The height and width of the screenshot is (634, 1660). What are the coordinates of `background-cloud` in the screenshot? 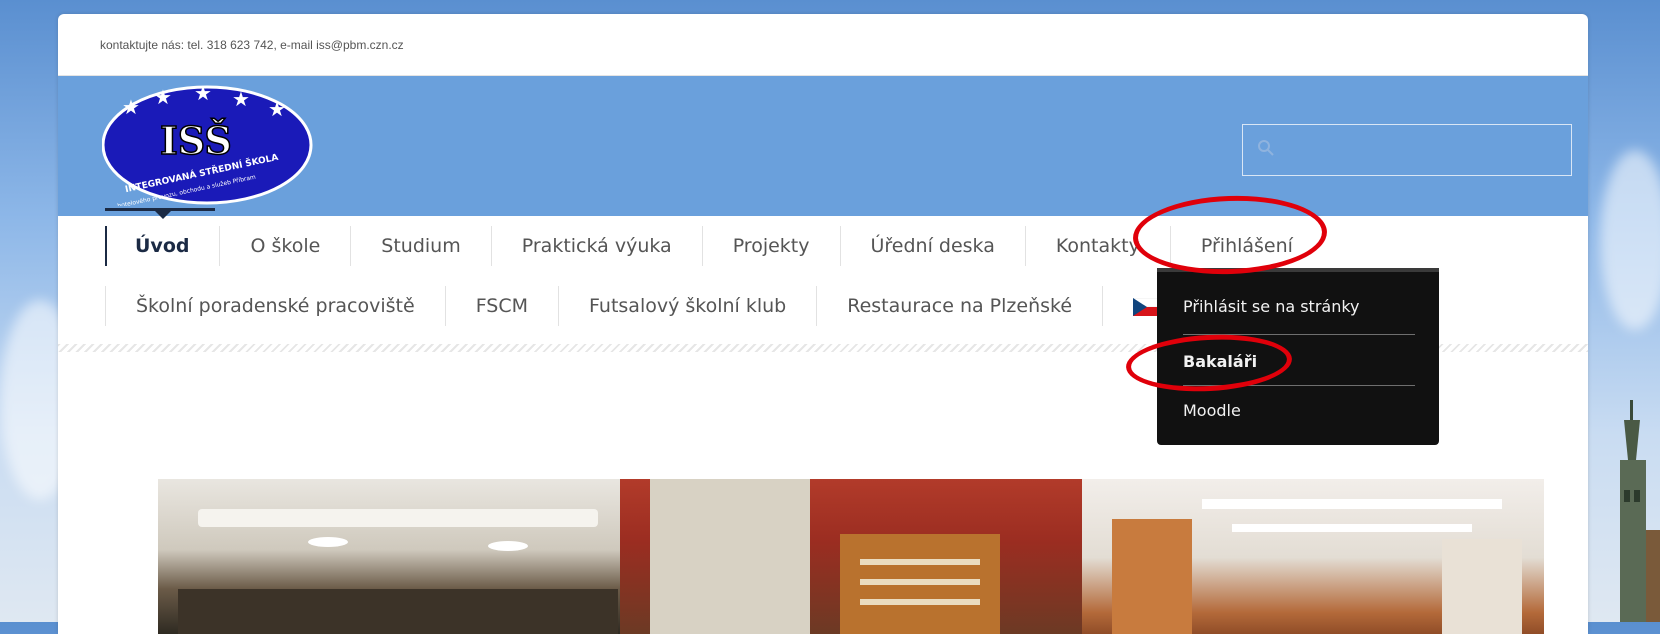 It's located at (1630, 240).